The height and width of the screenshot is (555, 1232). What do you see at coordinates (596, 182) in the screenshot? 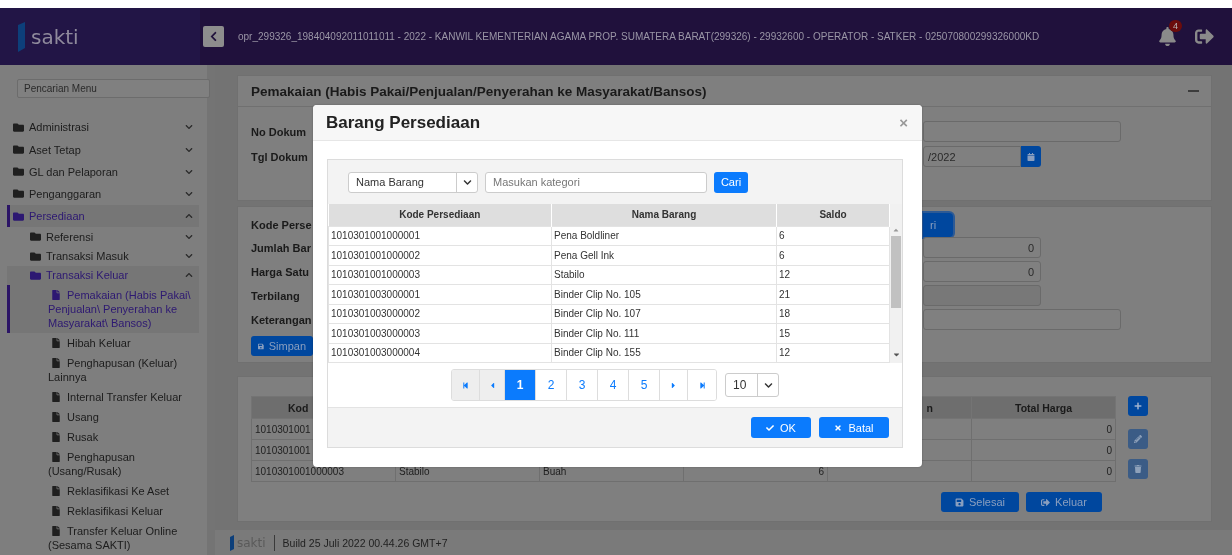
I see `search-field: Masukan kategori` at bounding box center [596, 182].